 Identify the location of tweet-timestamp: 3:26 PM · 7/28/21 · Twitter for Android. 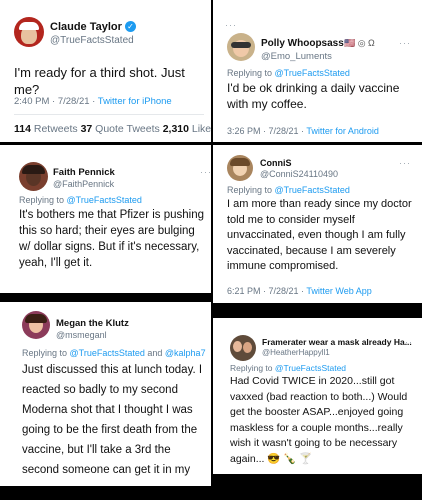
(303, 131).